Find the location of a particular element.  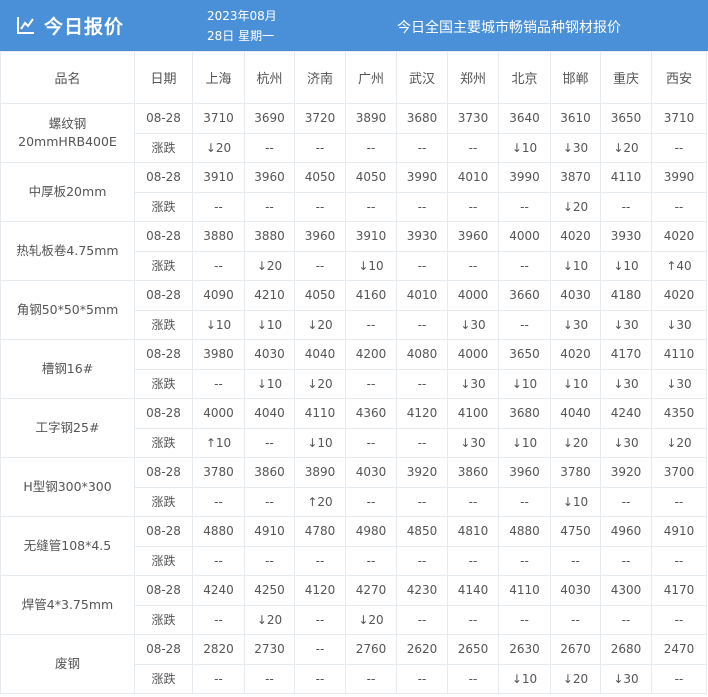

price-cell: 3870 is located at coordinates (575, 177).